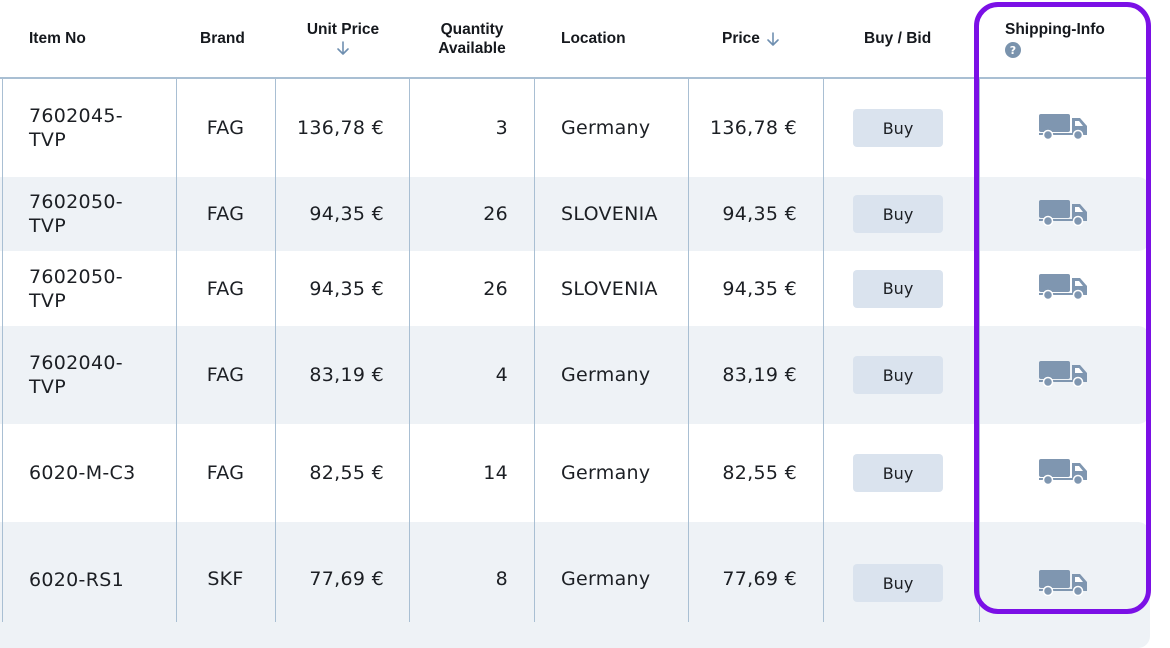  What do you see at coordinates (501, 579) in the screenshot?
I see `quantity-value: 8` at bounding box center [501, 579].